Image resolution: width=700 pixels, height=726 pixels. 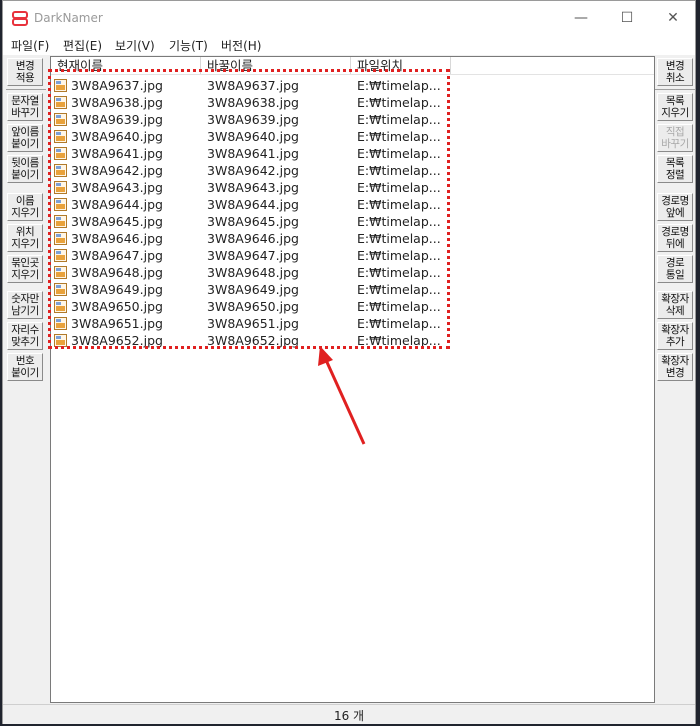 What do you see at coordinates (675, 138) in the screenshot?
I see `edit-directly-button: 직접 바꾸기` at bounding box center [675, 138].